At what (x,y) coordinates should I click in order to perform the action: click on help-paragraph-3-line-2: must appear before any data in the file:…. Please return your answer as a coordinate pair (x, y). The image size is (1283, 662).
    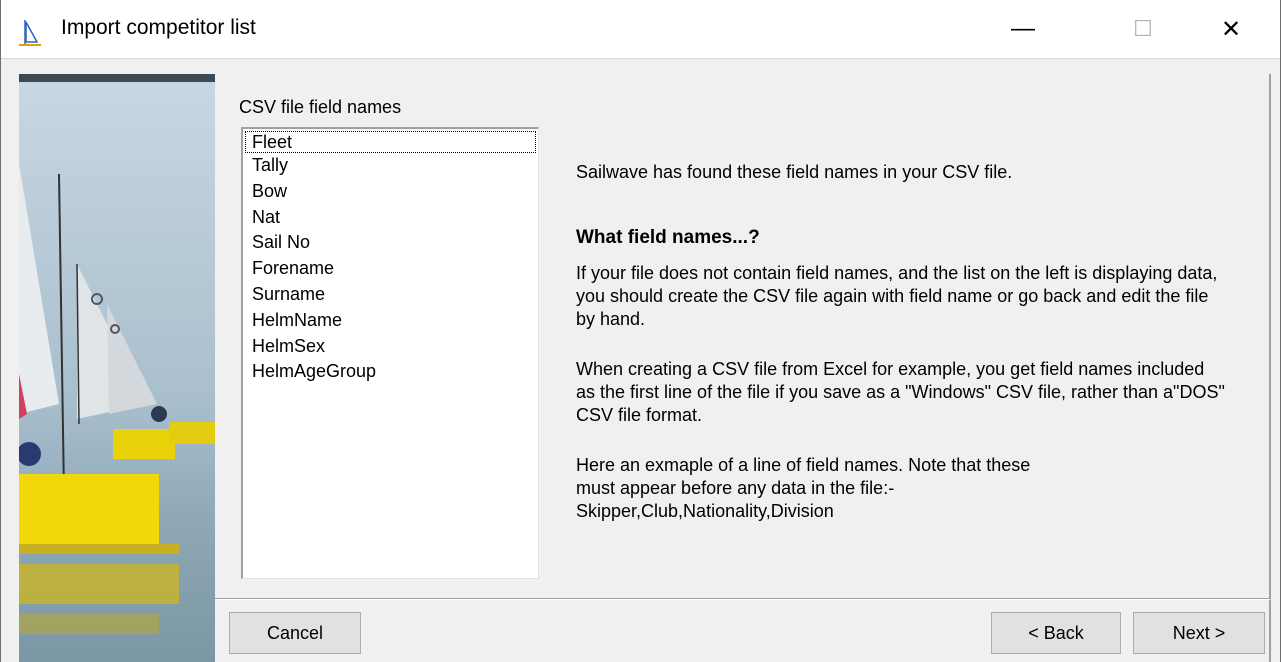
    Looking at the image, I should click on (735, 488).